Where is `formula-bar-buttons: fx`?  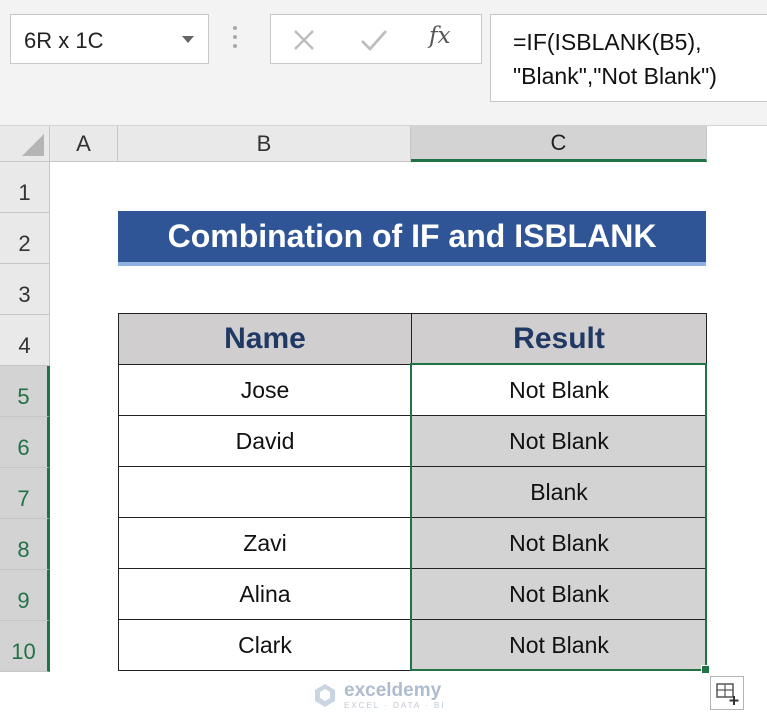
formula-bar-buttons: fx is located at coordinates (376, 39).